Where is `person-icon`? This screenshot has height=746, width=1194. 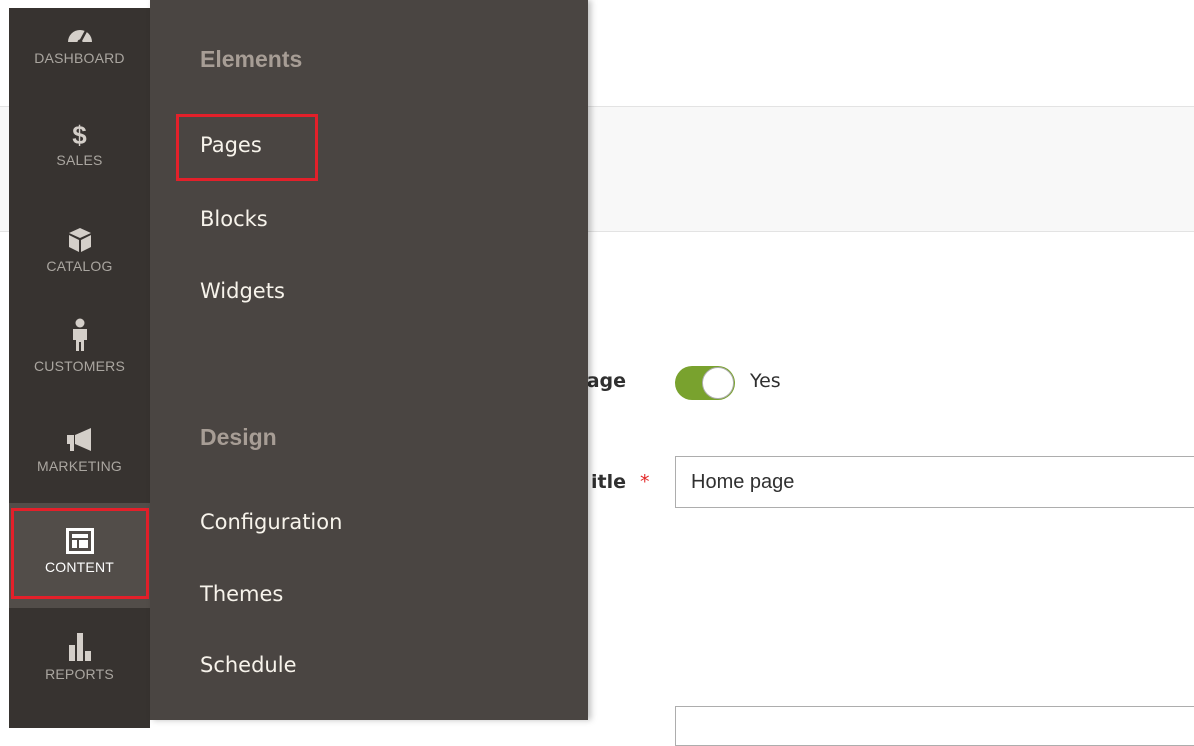 person-icon is located at coordinates (80, 335).